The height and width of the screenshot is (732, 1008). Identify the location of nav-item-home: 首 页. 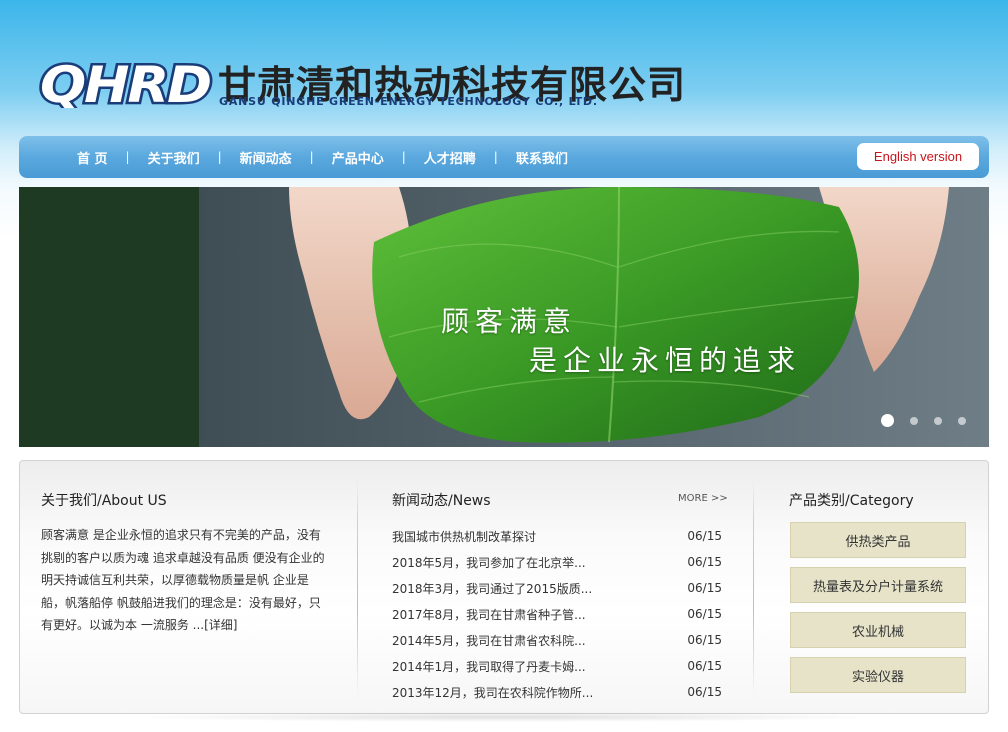
(92, 157).